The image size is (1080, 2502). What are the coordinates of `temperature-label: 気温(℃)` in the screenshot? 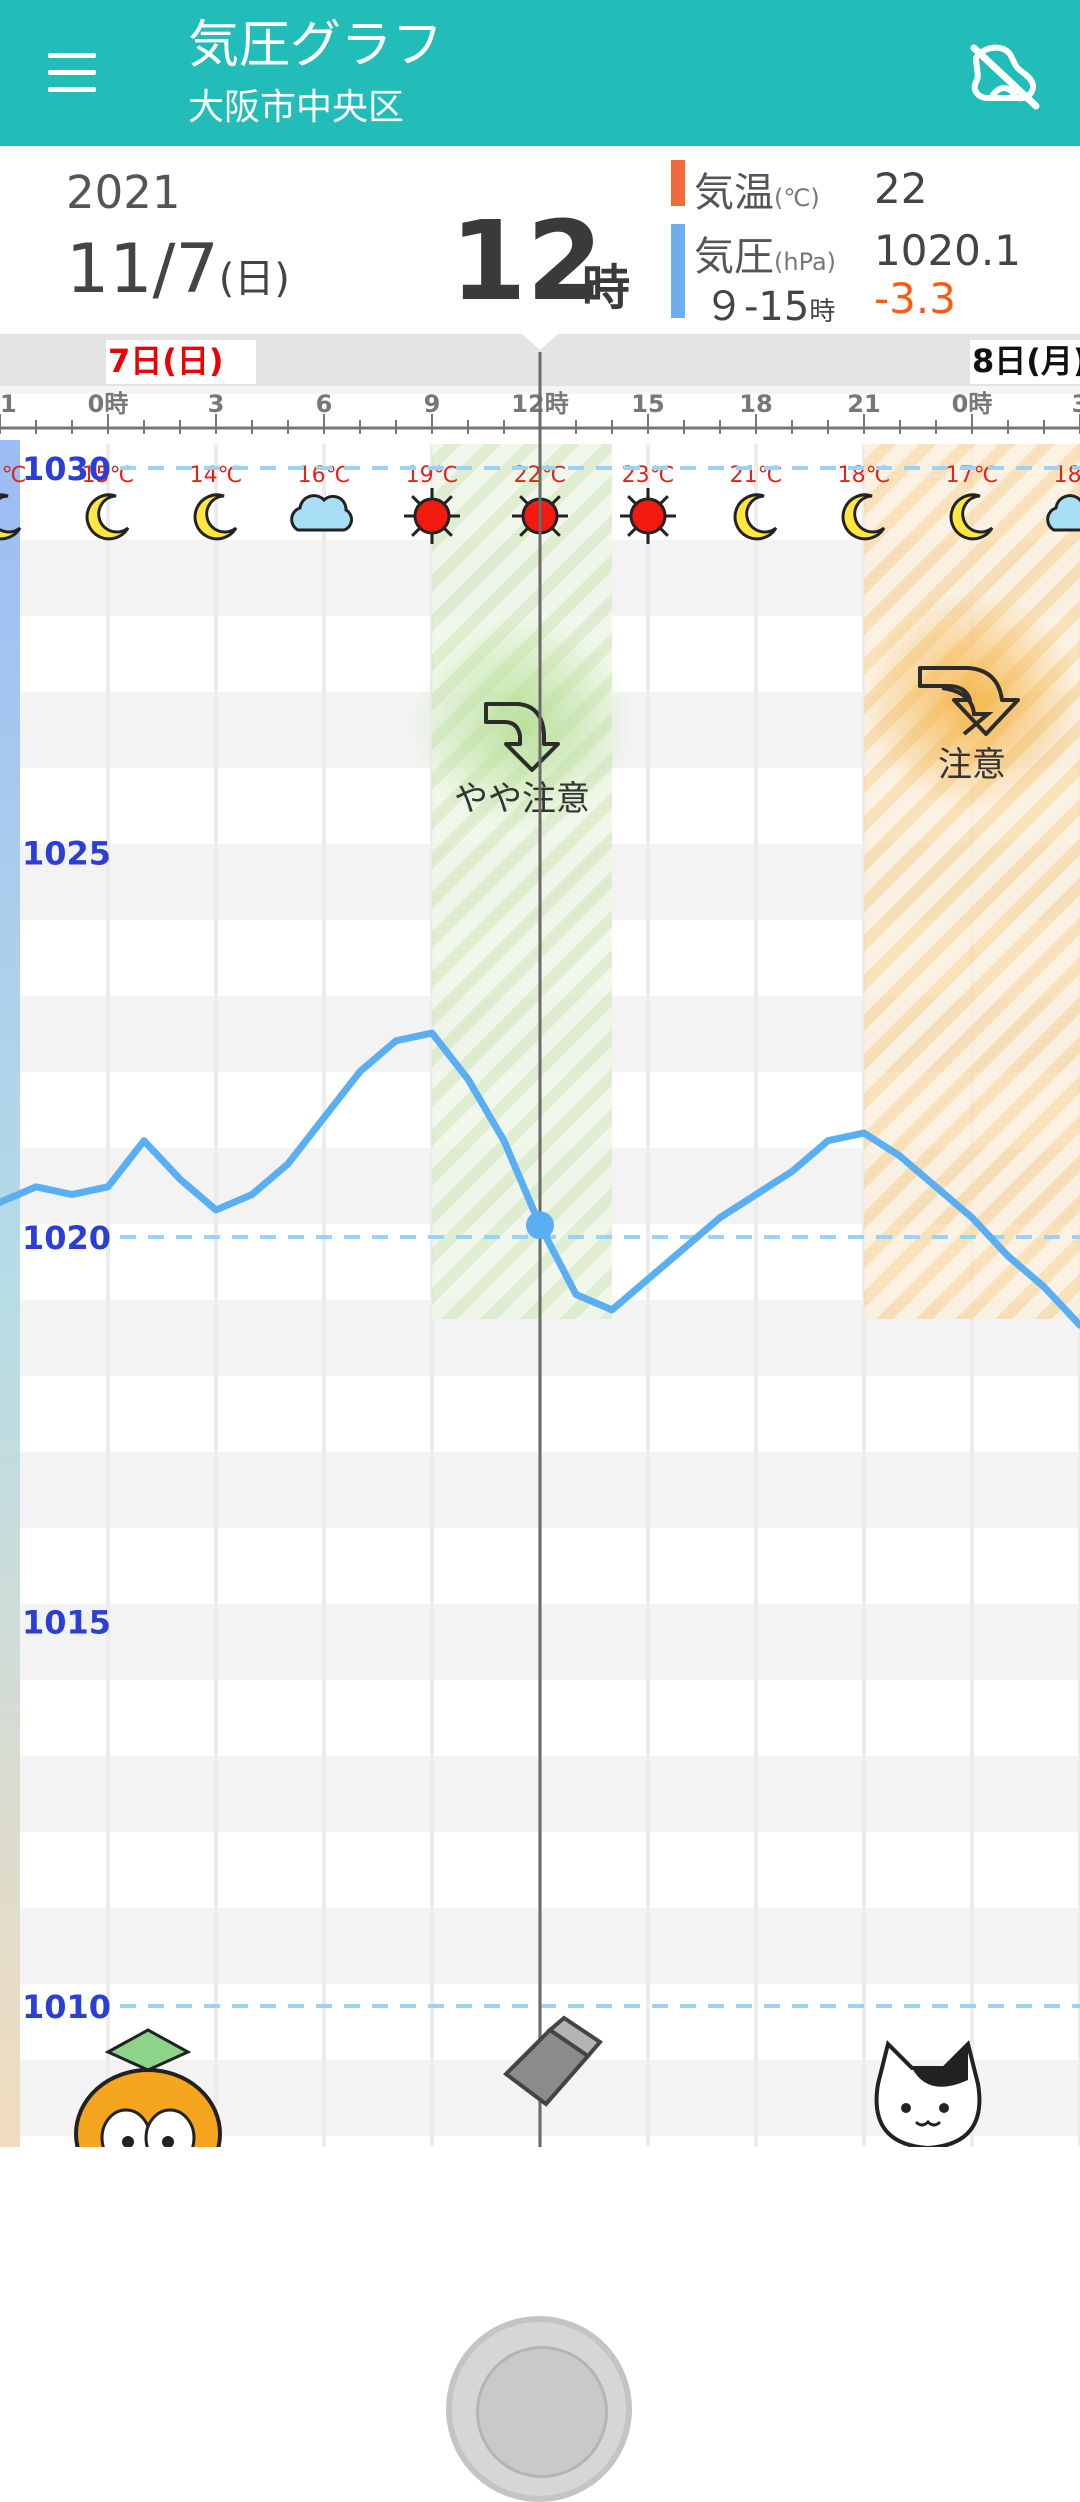 It's located at (757, 189).